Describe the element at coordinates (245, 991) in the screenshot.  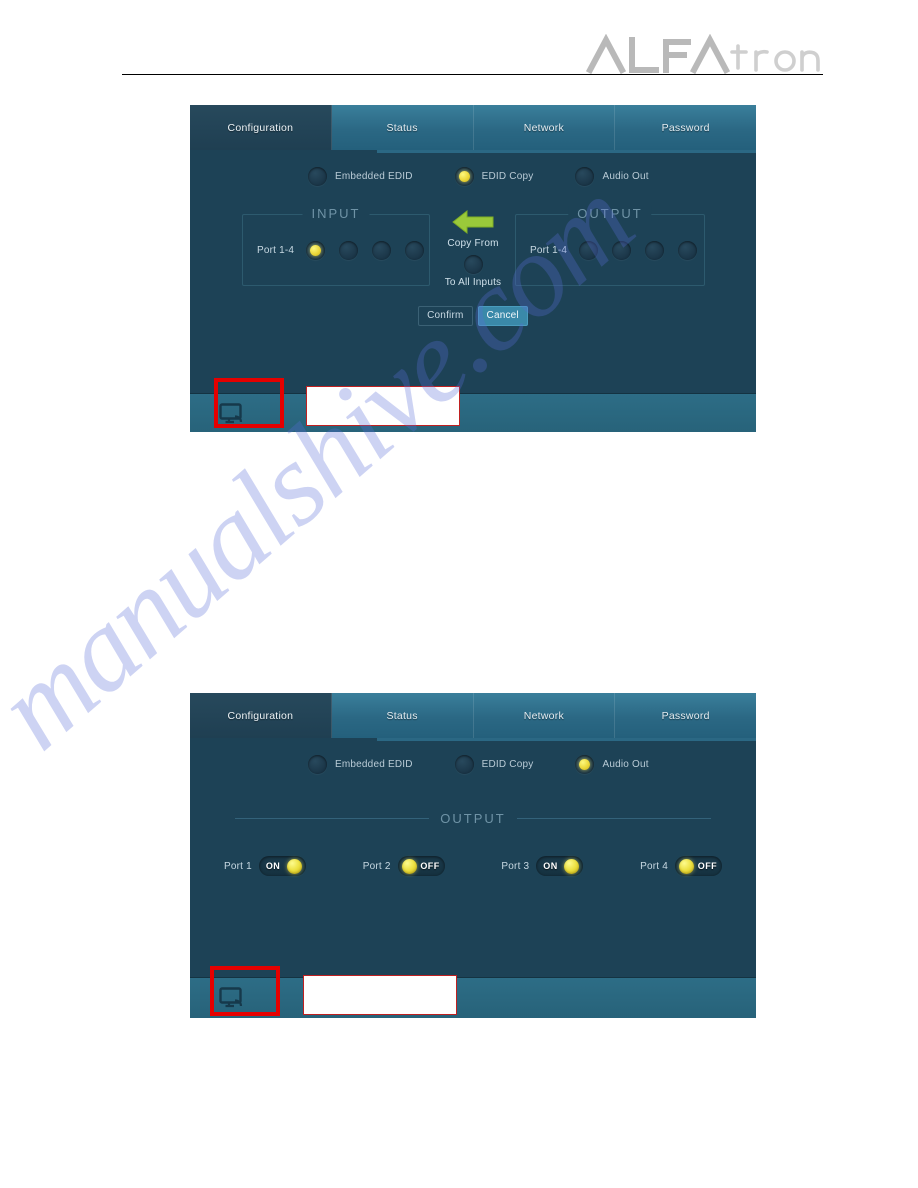
I see `highlight-box-footer-icon-b` at that location.